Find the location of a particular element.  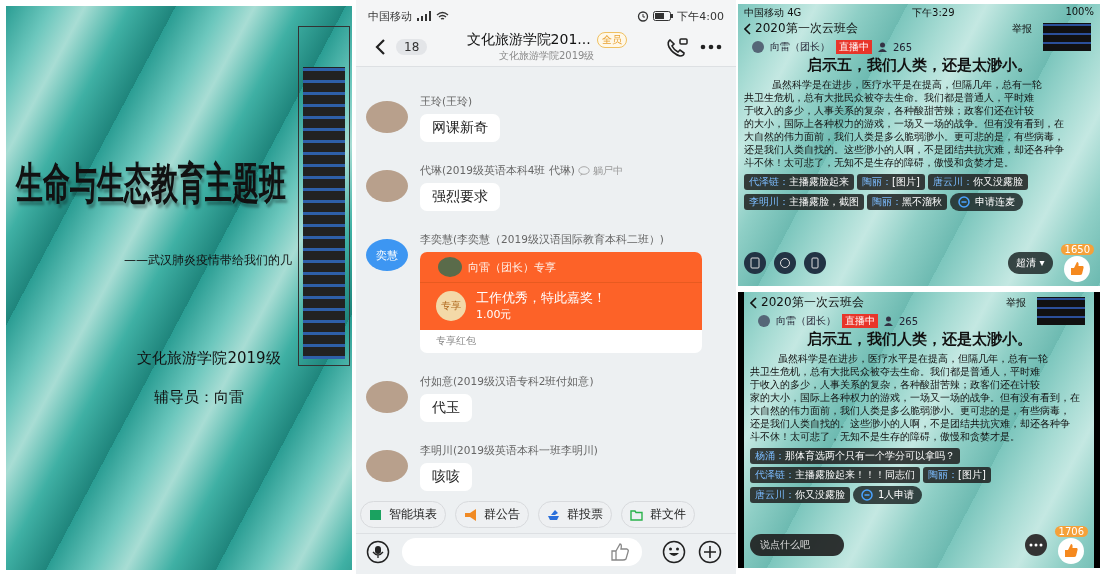

sender-name: 李明川(2019级英语本科一班李明川) is located at coordinates (509, 451).